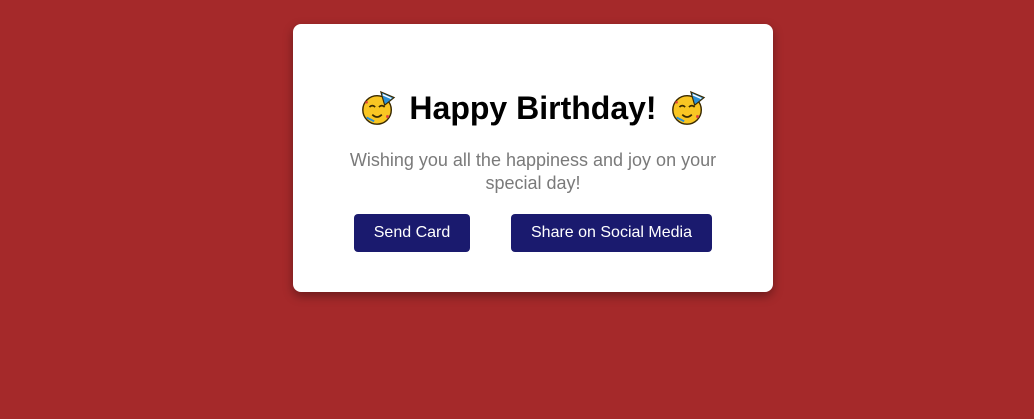 This screenshot has height=419, width=1034. Describe the element at coordinates (412, 233) in the screenshot. I see `send-card-button: Send Card` at that location.